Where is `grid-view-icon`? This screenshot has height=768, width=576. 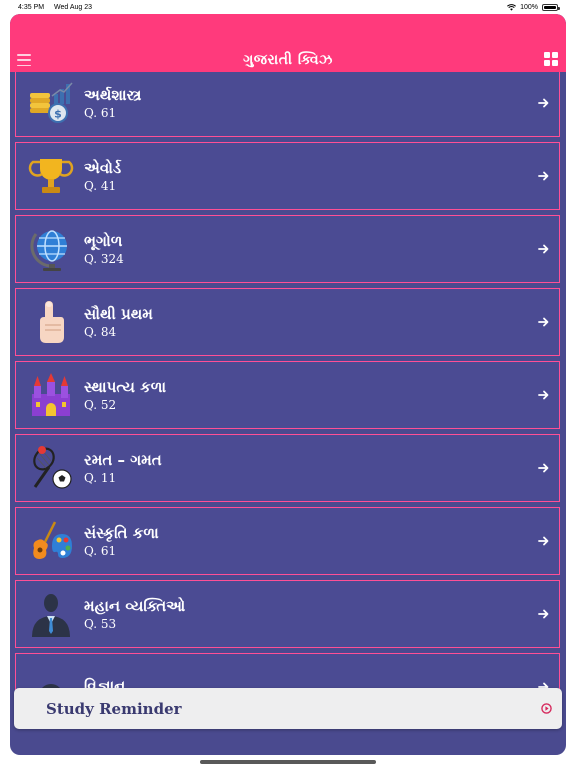
grid-view-icon is located at coordinates (551, 59).